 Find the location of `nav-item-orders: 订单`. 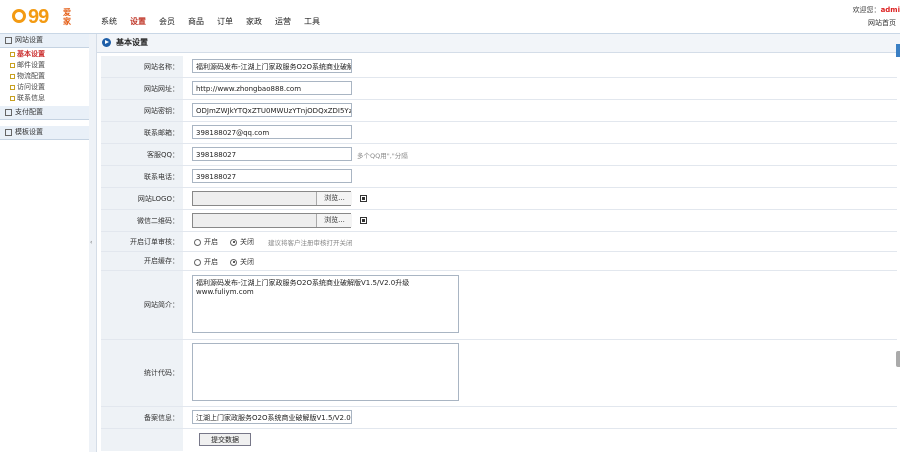

nav-item-orders: 订单 is located at coordinates (225, 22).